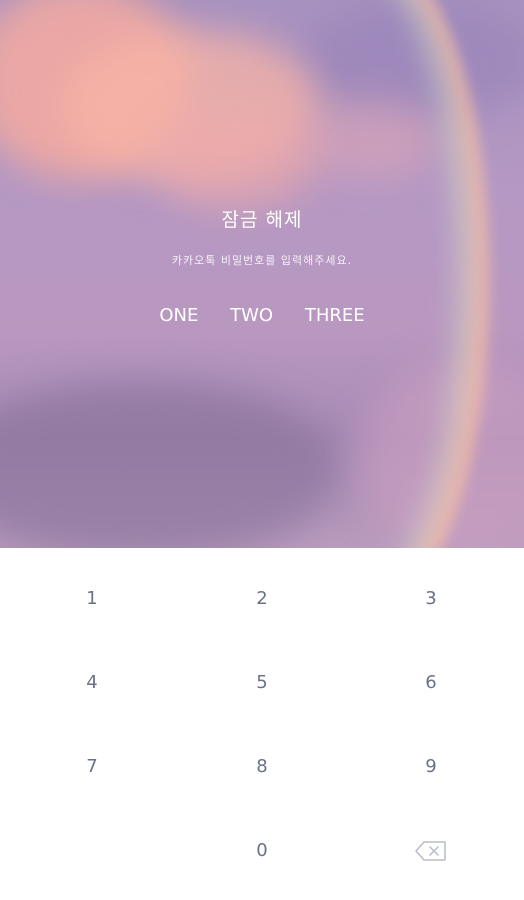 This screenshot has width=524, height=900. What do you see at coordinates (92, 599) in the screenshot?
I see `key-1: 1` at bounding box center [92, 599].